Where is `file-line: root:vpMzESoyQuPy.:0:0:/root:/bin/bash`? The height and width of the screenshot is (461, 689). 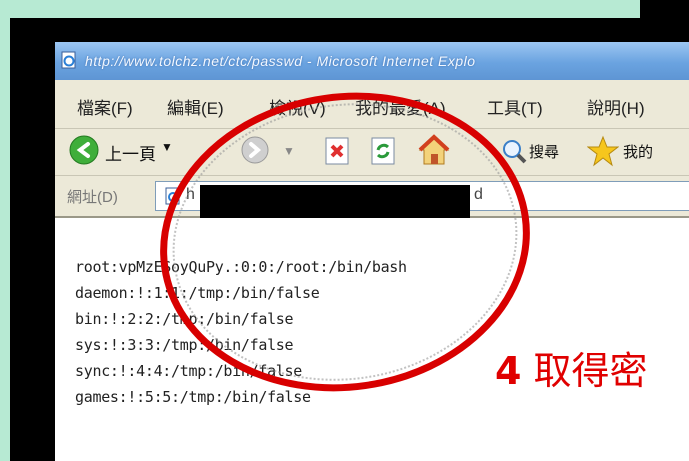 file-line: root:vpMzESoyQuPy.:0:0:/root:/bin/bash is located at coordinates (241, 267).